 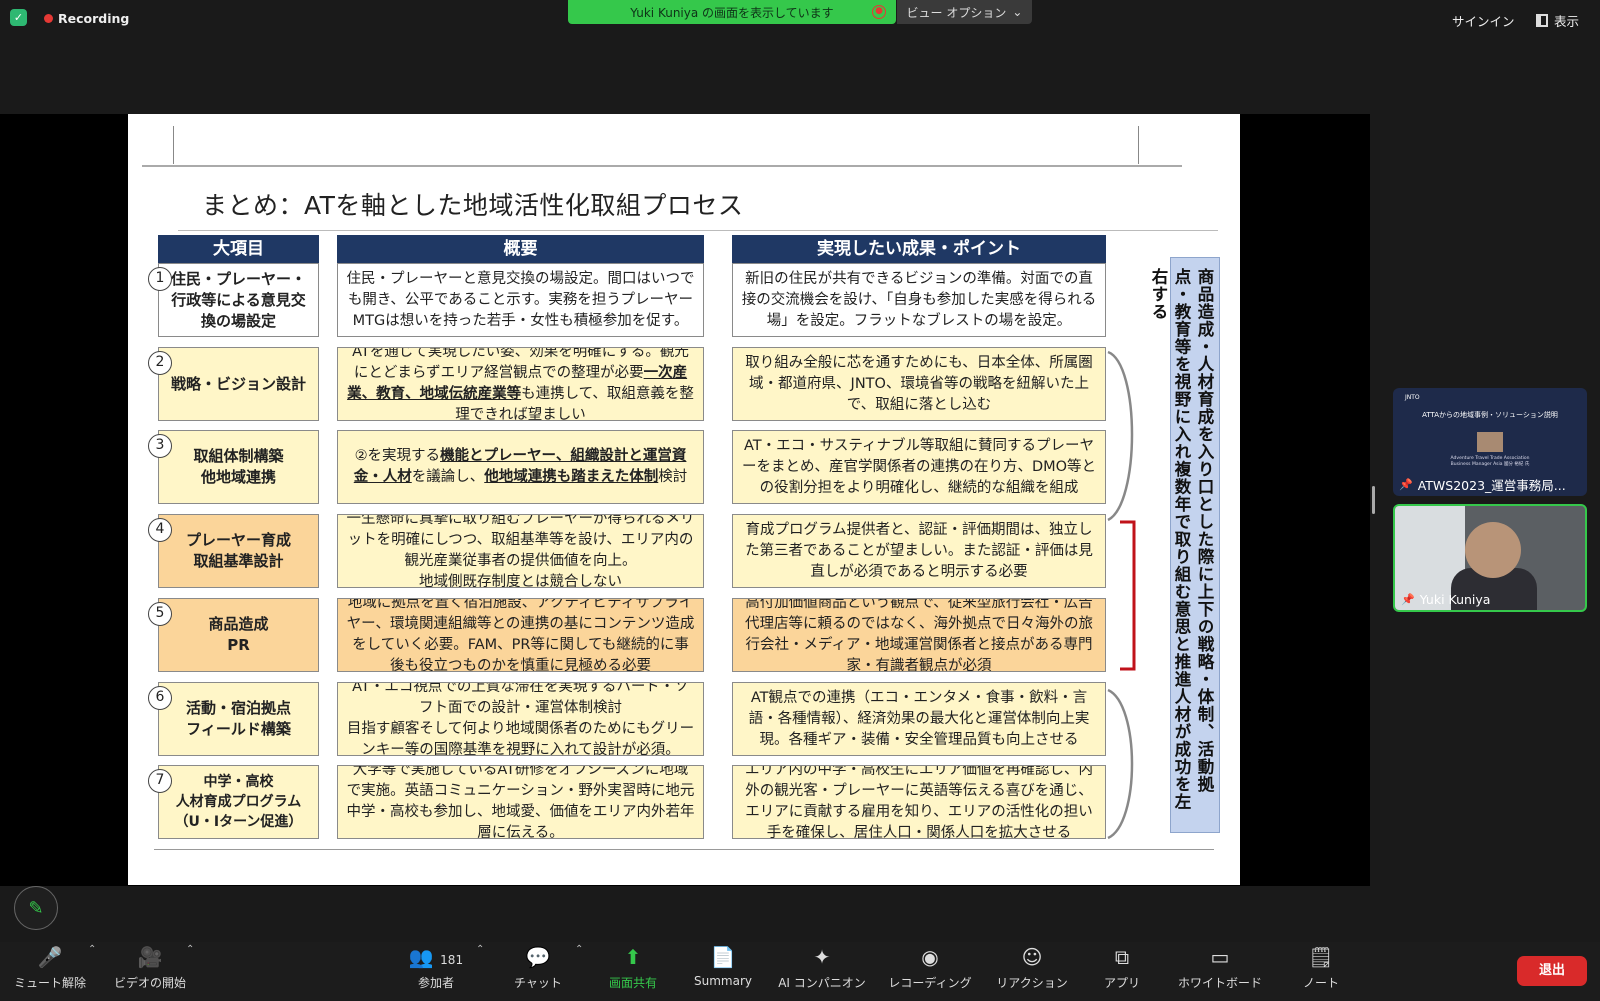 I want to click on summary-button: 📄 Summary, so click(x=723, y=972).